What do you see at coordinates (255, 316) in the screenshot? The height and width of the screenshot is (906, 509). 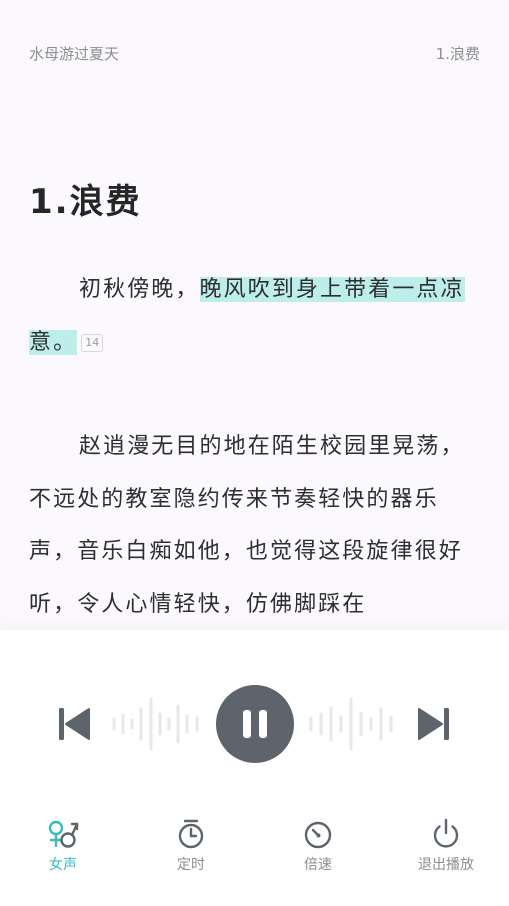 I see `paragraph-1: 初秋傍晚，晚风吹到身上带着一点凉意。 14` at bounding box center [255, 316].